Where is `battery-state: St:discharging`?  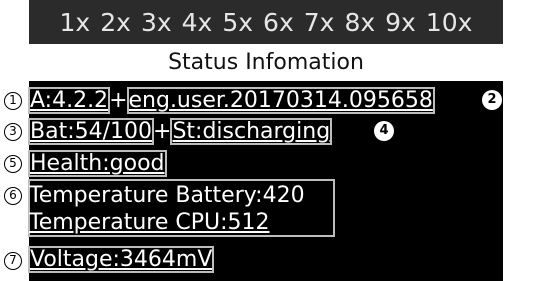
battery-state: St:discharging is located at coordinates (251, 131).